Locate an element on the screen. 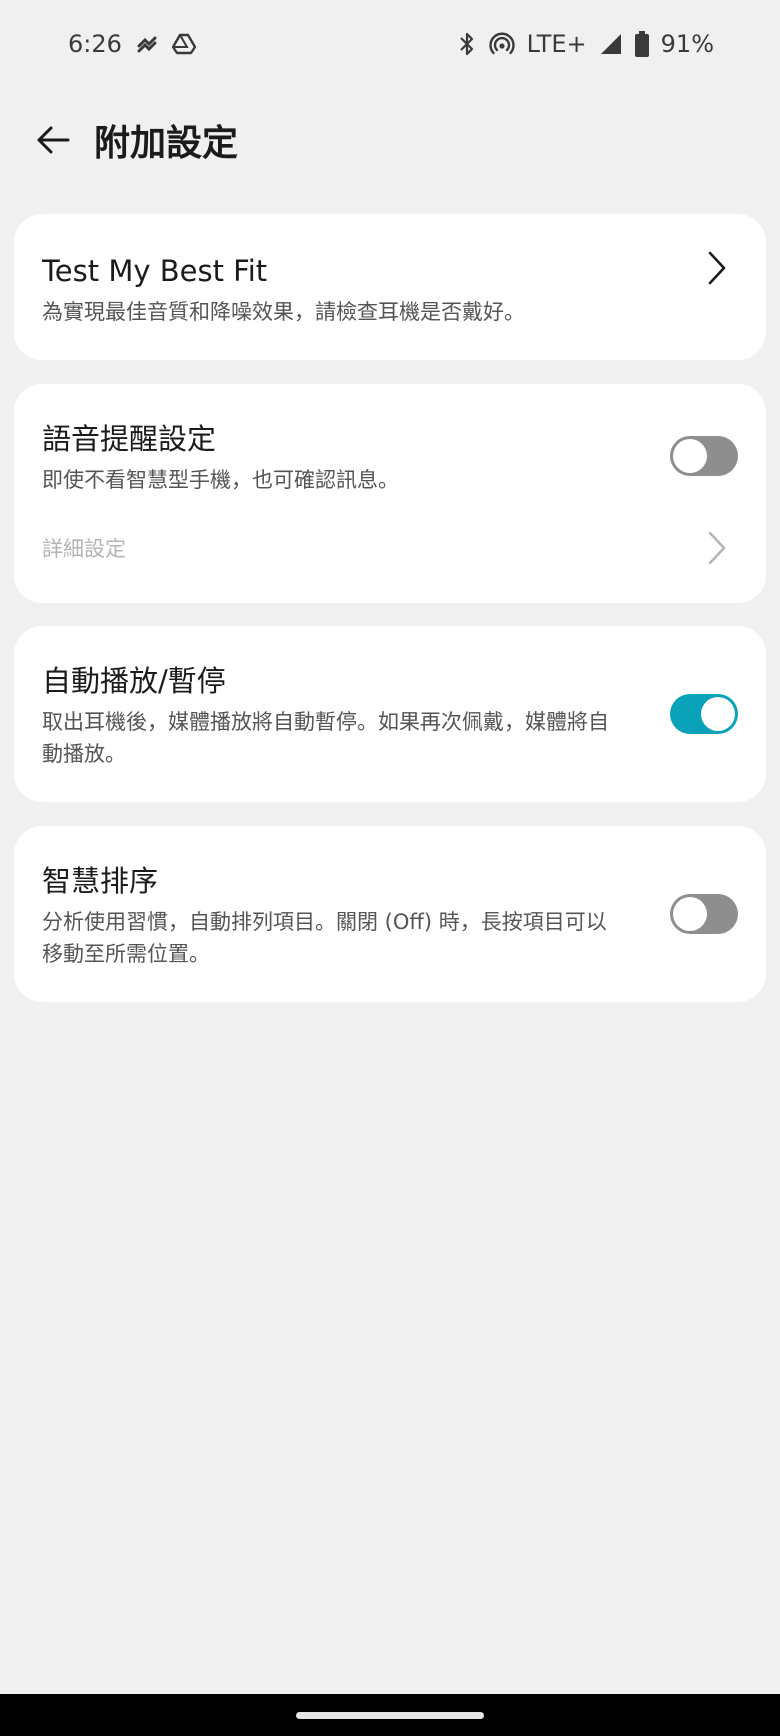 The height and width of the screenshot is (1736, 780). link-icon is located at coordinates (147, 44).